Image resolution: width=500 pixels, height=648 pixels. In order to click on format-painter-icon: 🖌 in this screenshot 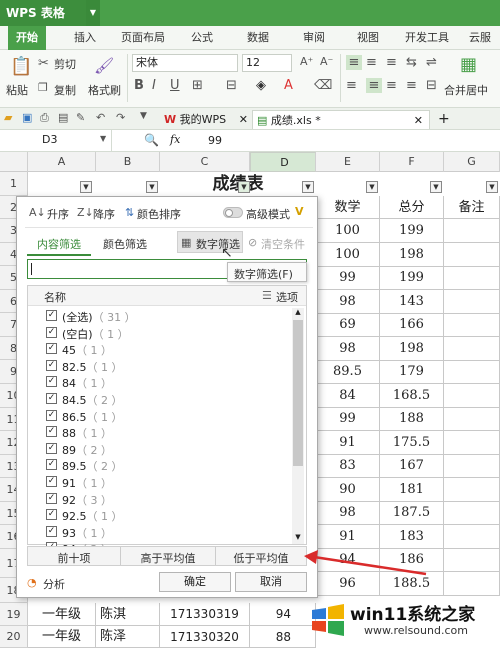, I will do `click(104, 65)`.